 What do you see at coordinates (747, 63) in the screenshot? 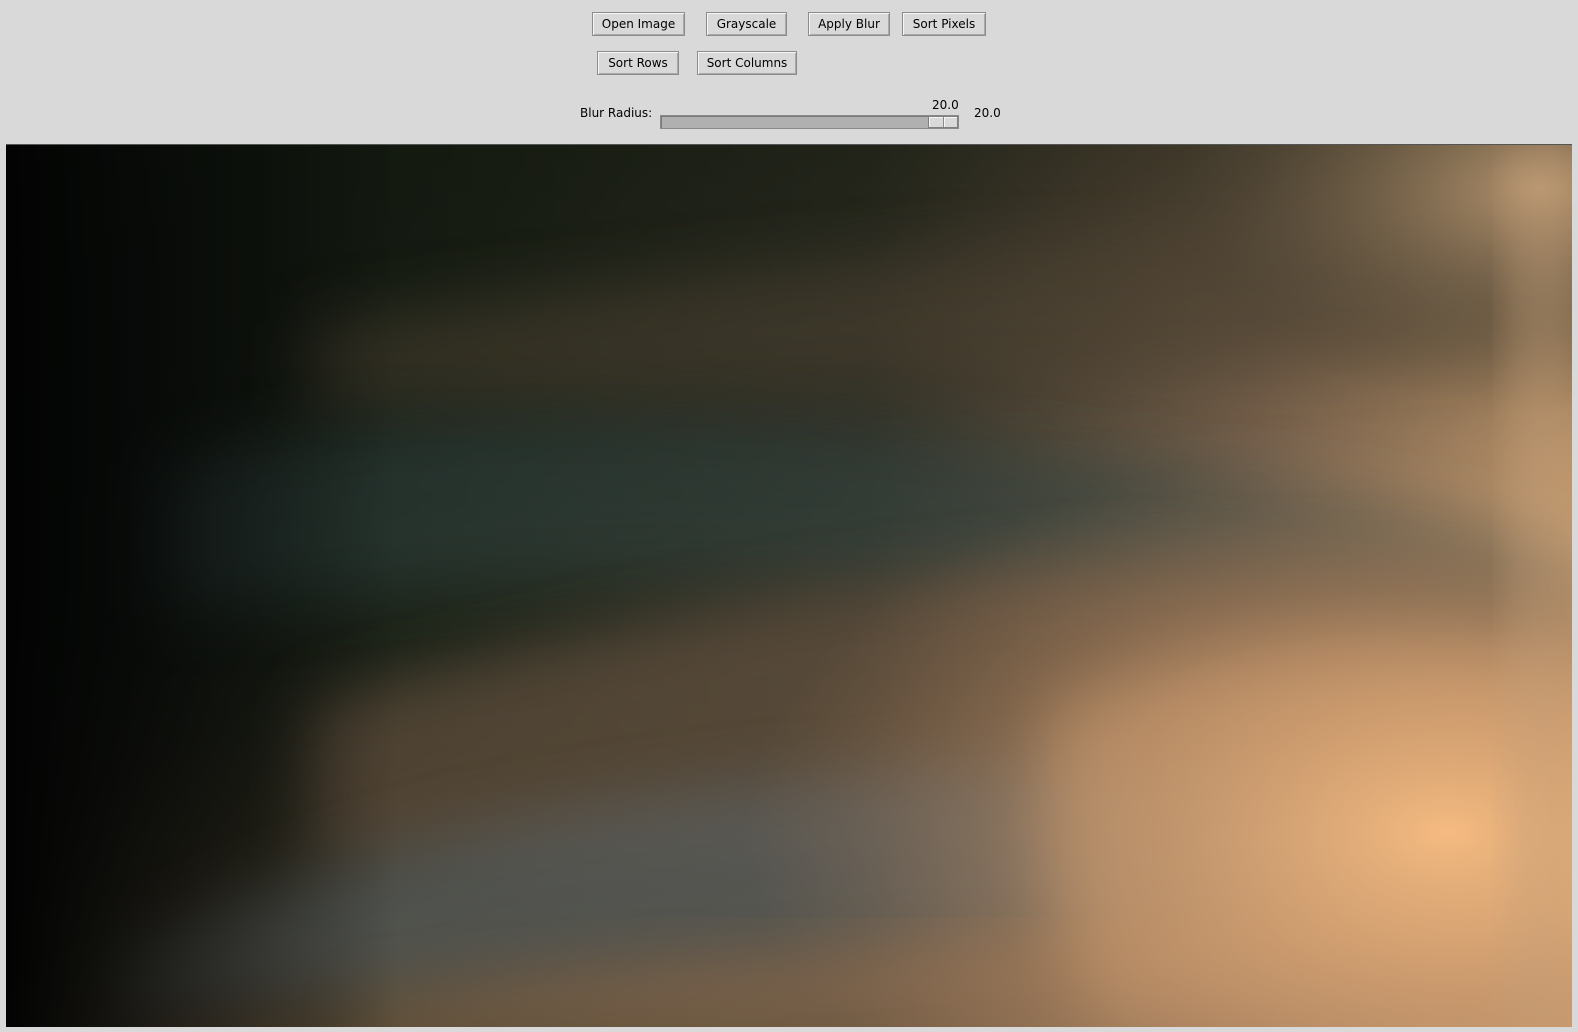
I see `sort-columns-button: Sort Columns` at bounding box center [747, 63].